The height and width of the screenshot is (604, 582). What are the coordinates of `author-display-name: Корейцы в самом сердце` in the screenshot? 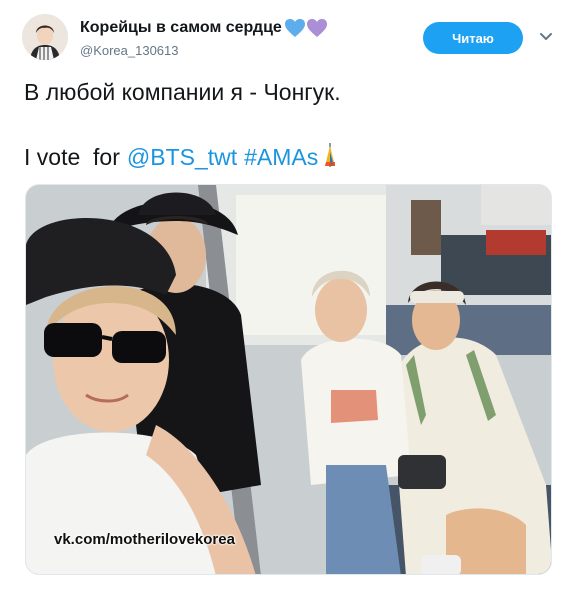 It's located at (204, 28).